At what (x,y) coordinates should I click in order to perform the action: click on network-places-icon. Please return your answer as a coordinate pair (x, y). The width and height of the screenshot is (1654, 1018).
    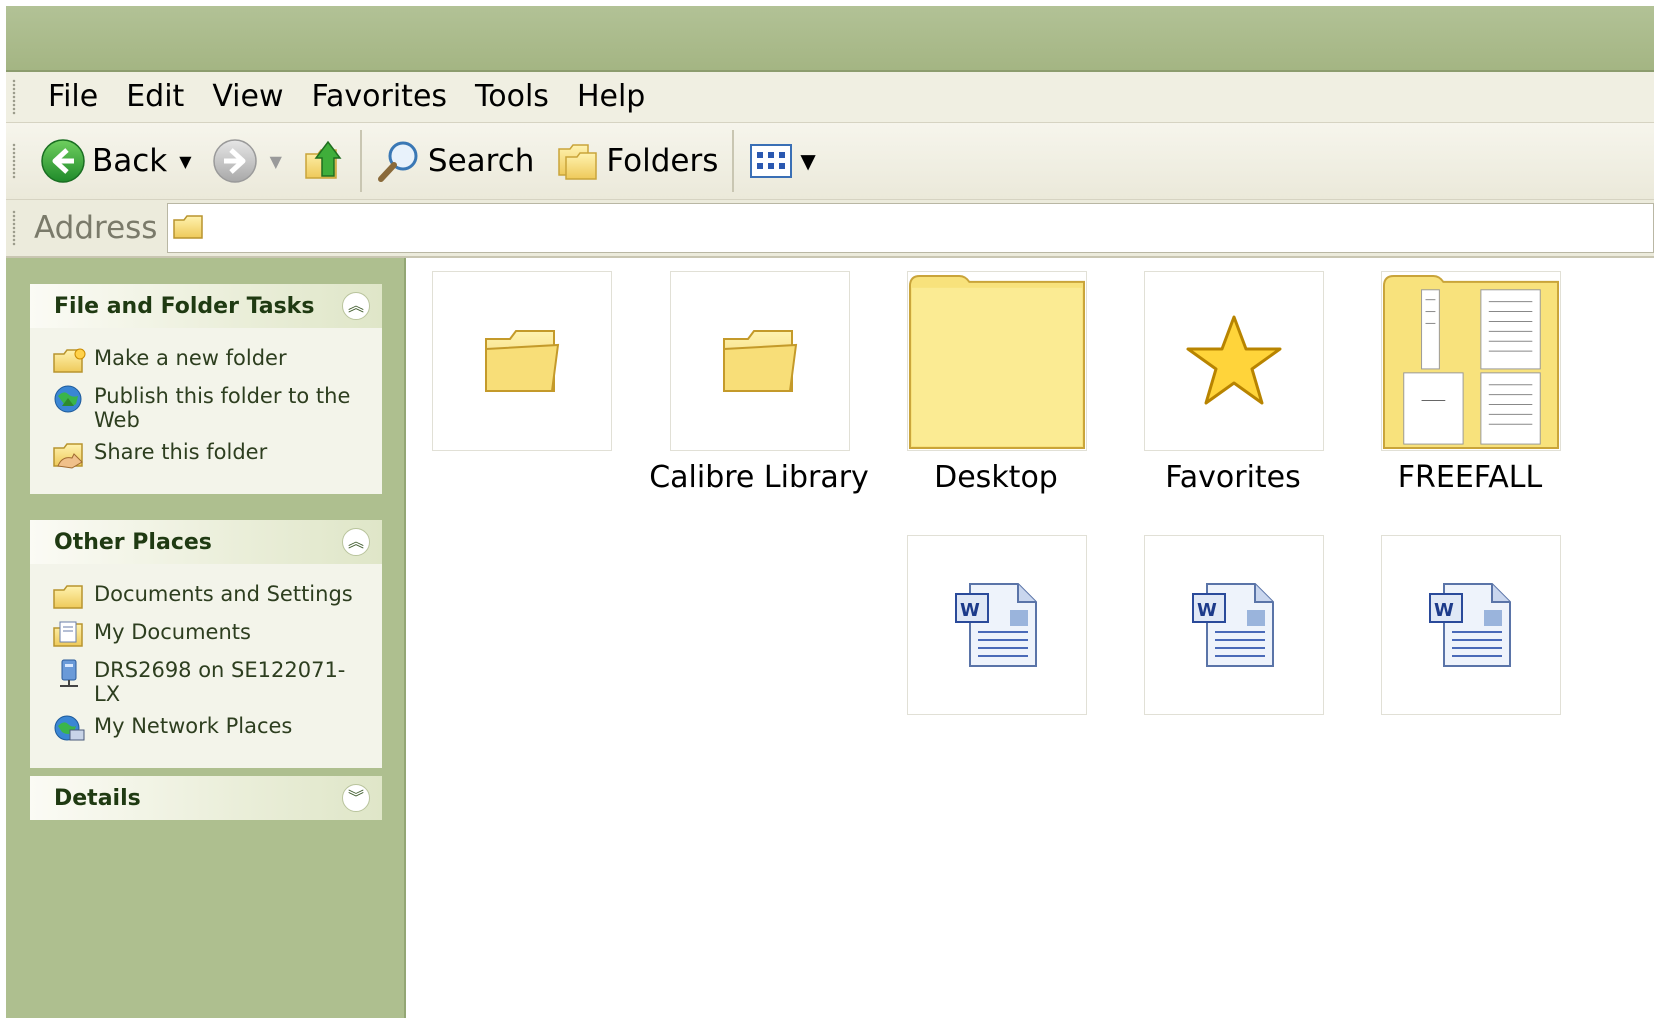
    Looking at the image, I should click on (69, 728).